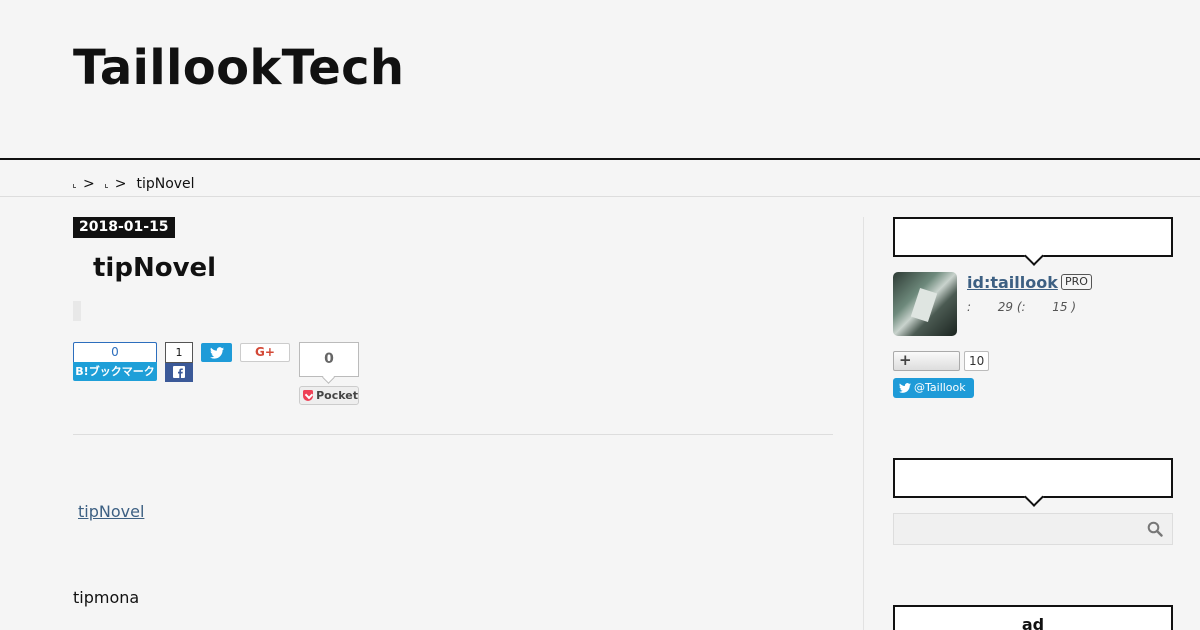 This screenshot has height=630, width=1200. What do you see at coordinates (238, 68) in the screenshot?
I see `blog-title: TaillookTech` at bounding box center [238, 68].